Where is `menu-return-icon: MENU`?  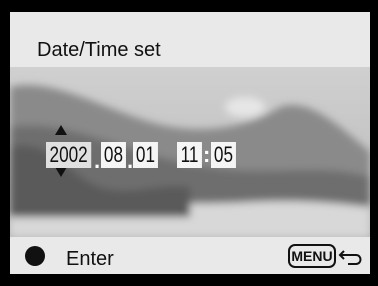 menu-return-icon: MENU is located at coordinates (328, 256).